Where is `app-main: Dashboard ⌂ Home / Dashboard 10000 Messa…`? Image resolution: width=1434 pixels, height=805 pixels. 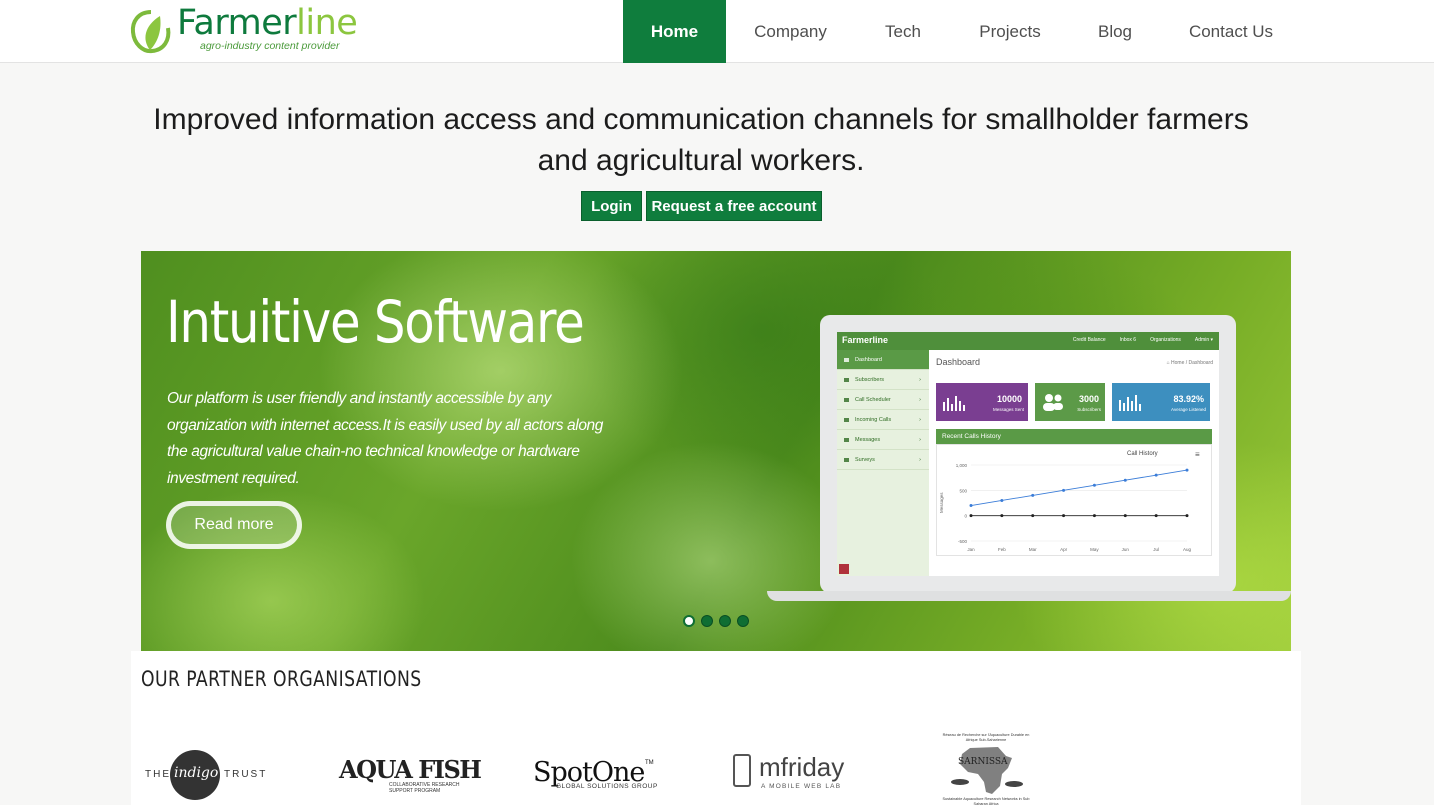 app-main: Dashboard ⌂ Home / Dashboard 10000 Messa… is located at coordinates (1074, 463).